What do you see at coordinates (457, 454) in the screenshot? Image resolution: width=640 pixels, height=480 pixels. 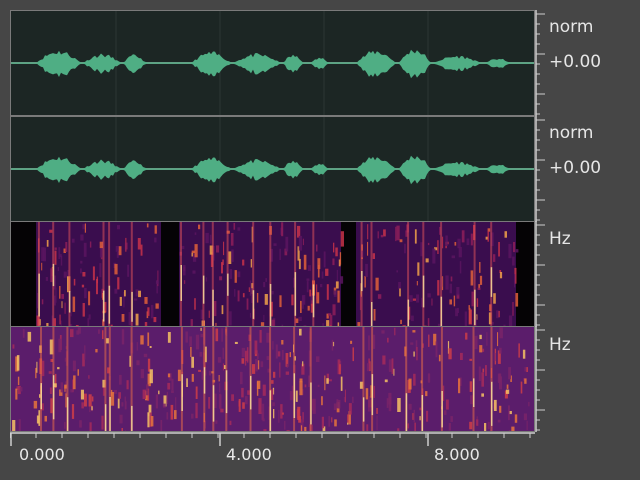 I see `time-tick-label-8: 8.000` at bounding box center [457, 454].